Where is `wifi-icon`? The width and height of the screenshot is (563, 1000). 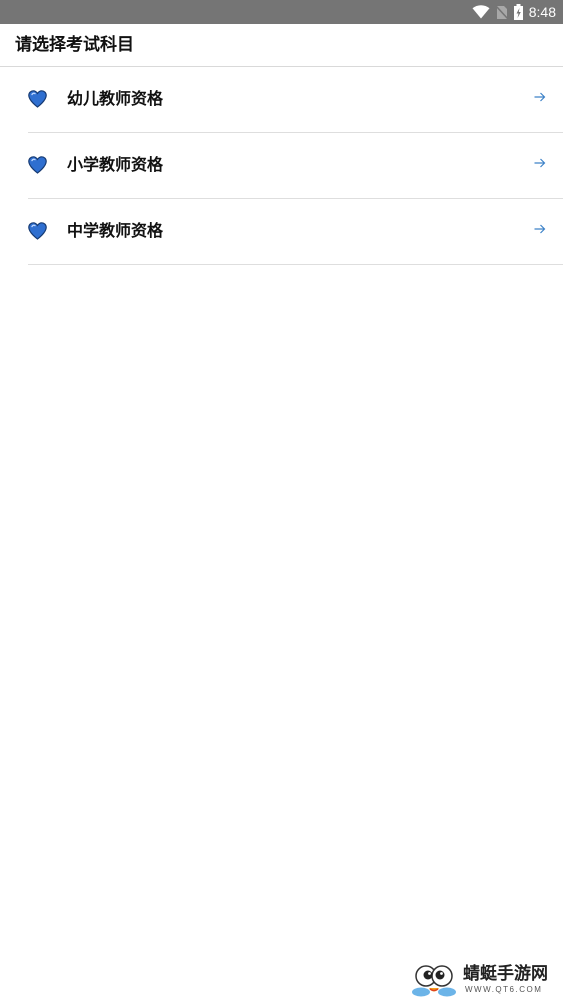
wifi-icon is located at coordinates (481, 12).